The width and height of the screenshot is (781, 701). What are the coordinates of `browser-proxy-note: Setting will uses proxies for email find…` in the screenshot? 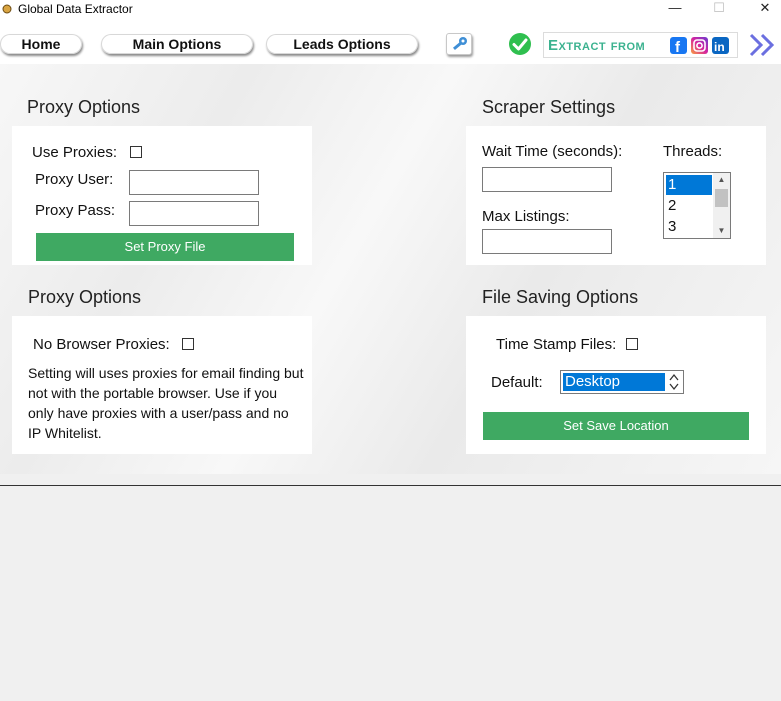 It's located at (166, 403).